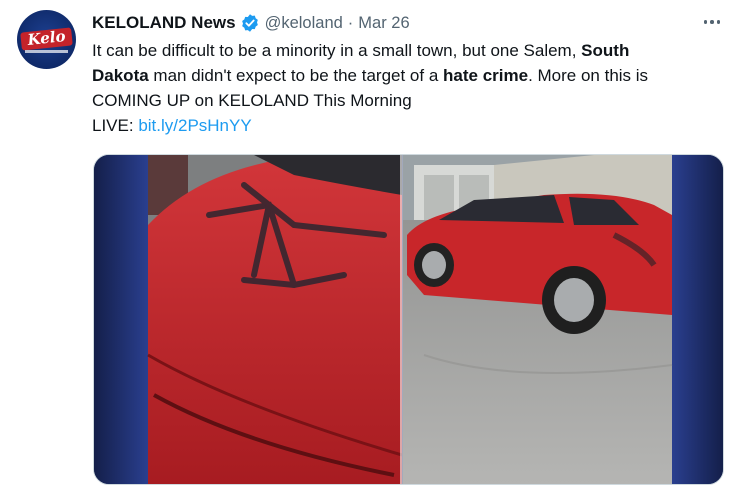 This screenshot has height=488, width=737. I want to click on tweet-text-segment: man didn't expect to be the target of a, so click(296, 75).